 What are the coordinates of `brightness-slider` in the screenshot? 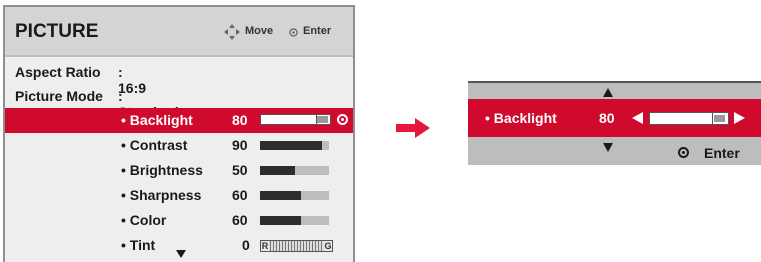 It's located at (294, 170).